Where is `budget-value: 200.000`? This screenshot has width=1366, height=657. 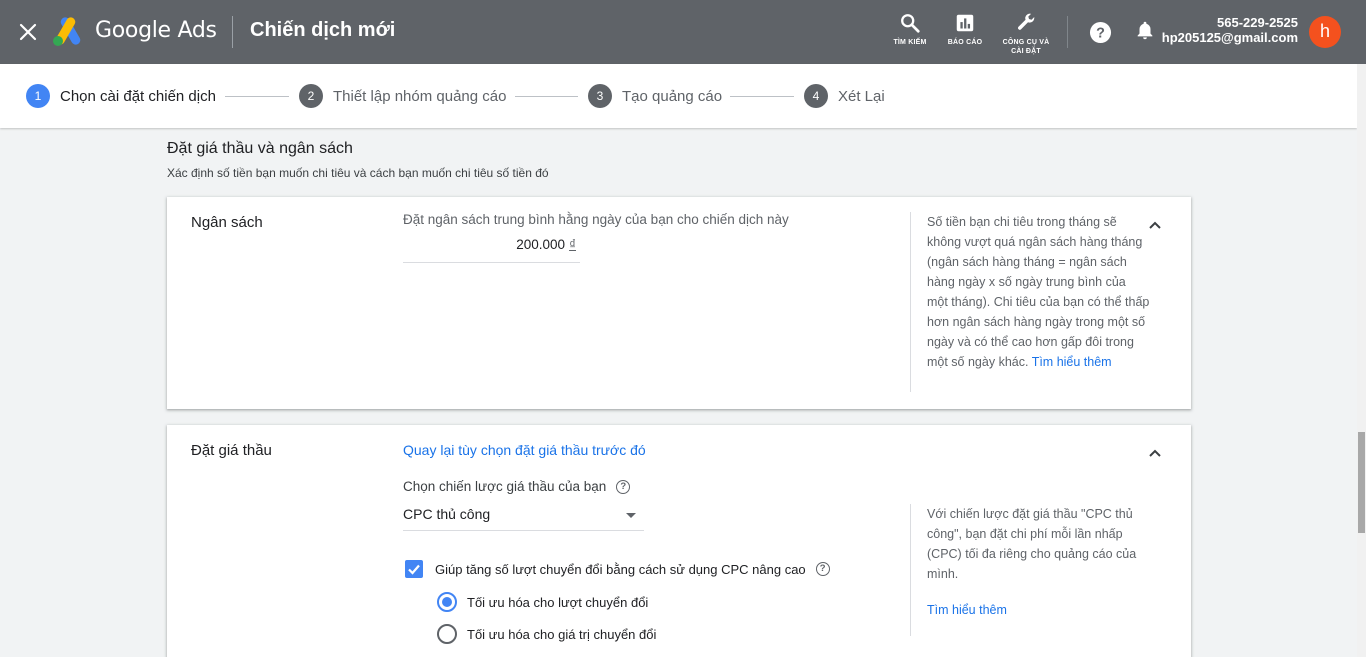 budget-value: 200.000 is located at coordinates (541, 244).